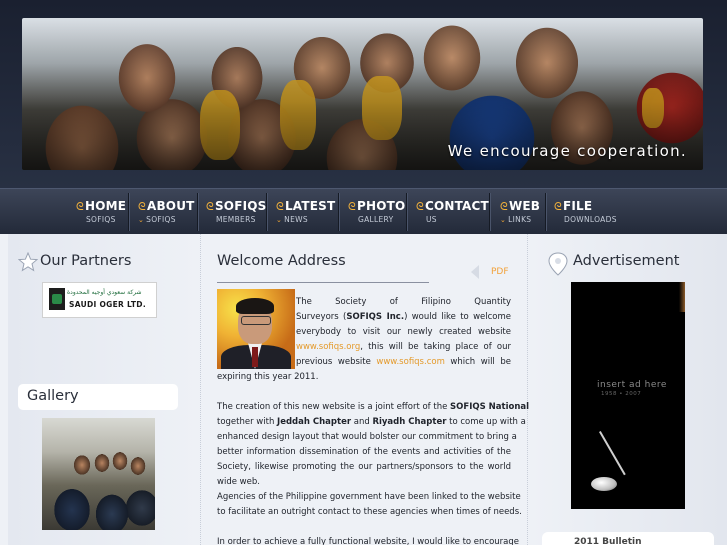 This screenshot has height=545, width=727. What do you see at coordinates (170, 206) in the screenshot?
I see `nav-about-label: ABOUT` at bounding box center [170, 206].